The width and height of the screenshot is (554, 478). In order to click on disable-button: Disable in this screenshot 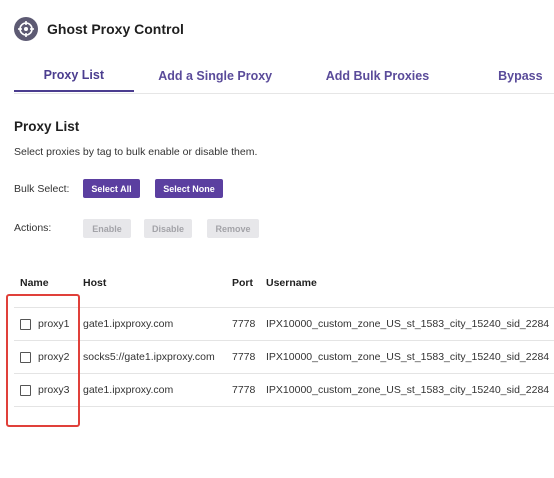, I will do `click(168, 228)`.